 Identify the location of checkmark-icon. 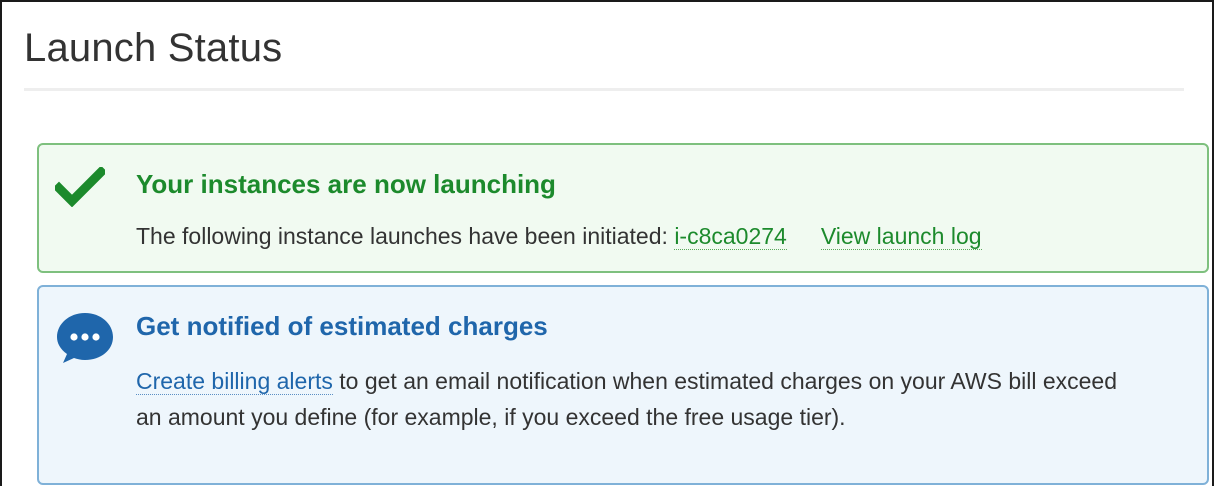
(80, 187).